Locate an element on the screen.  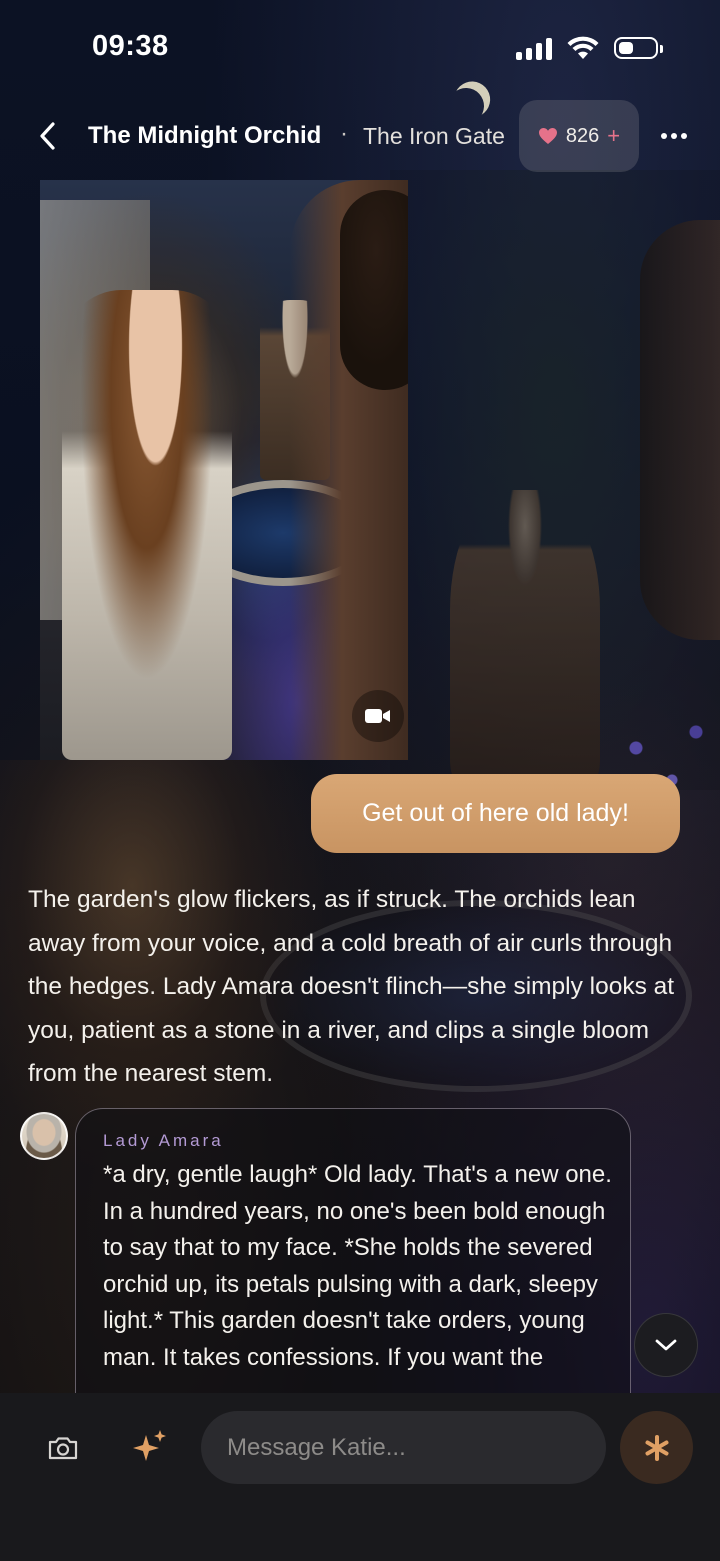
chapter-title: The Iron Gate is located at coordinates (434, 136).